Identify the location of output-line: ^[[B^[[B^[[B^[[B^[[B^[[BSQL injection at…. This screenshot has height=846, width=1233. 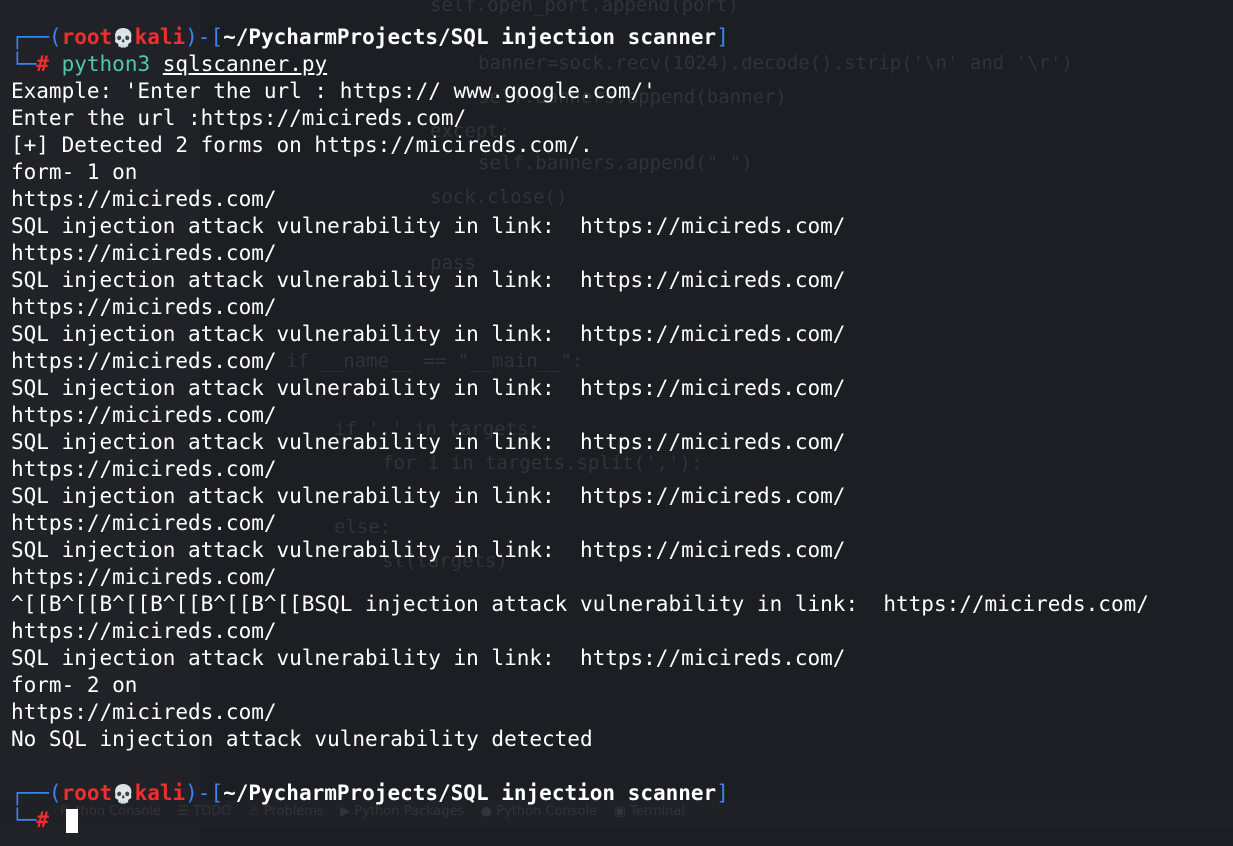
(580, 604).